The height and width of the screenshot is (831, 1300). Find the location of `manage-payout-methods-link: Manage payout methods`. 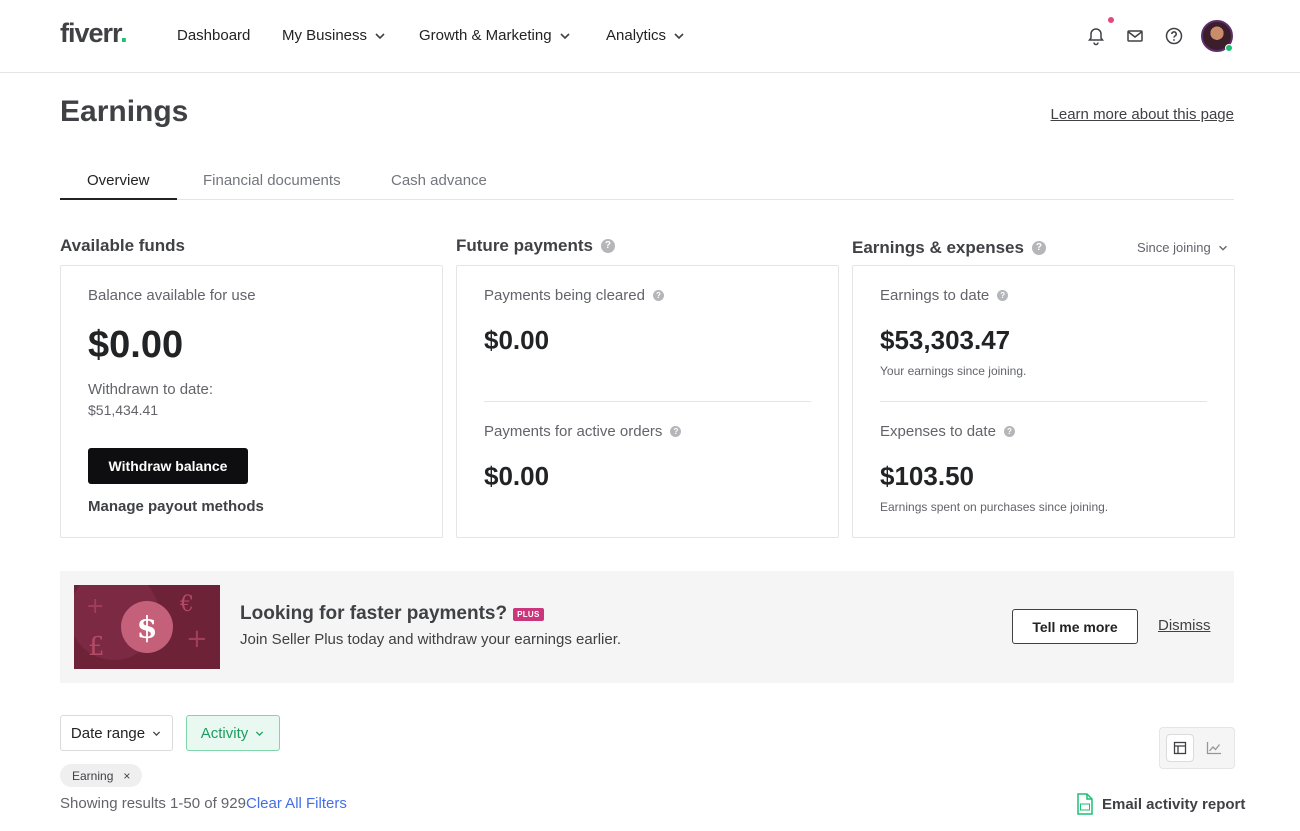

manage-payout-methods-link: Manage payout methods is located at coordinates (176, 506).